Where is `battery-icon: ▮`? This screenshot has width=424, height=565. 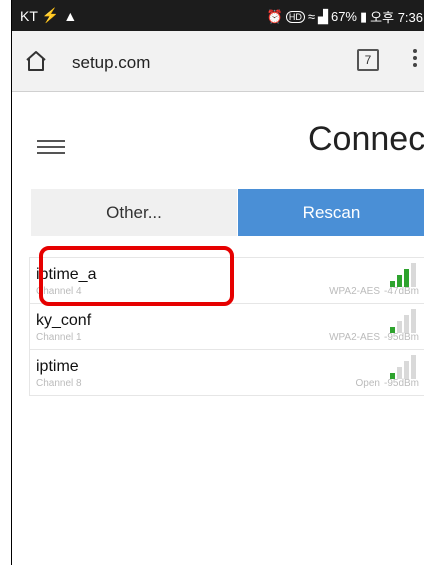
battery-icon: ▮ is located at coordinates (364, 16).